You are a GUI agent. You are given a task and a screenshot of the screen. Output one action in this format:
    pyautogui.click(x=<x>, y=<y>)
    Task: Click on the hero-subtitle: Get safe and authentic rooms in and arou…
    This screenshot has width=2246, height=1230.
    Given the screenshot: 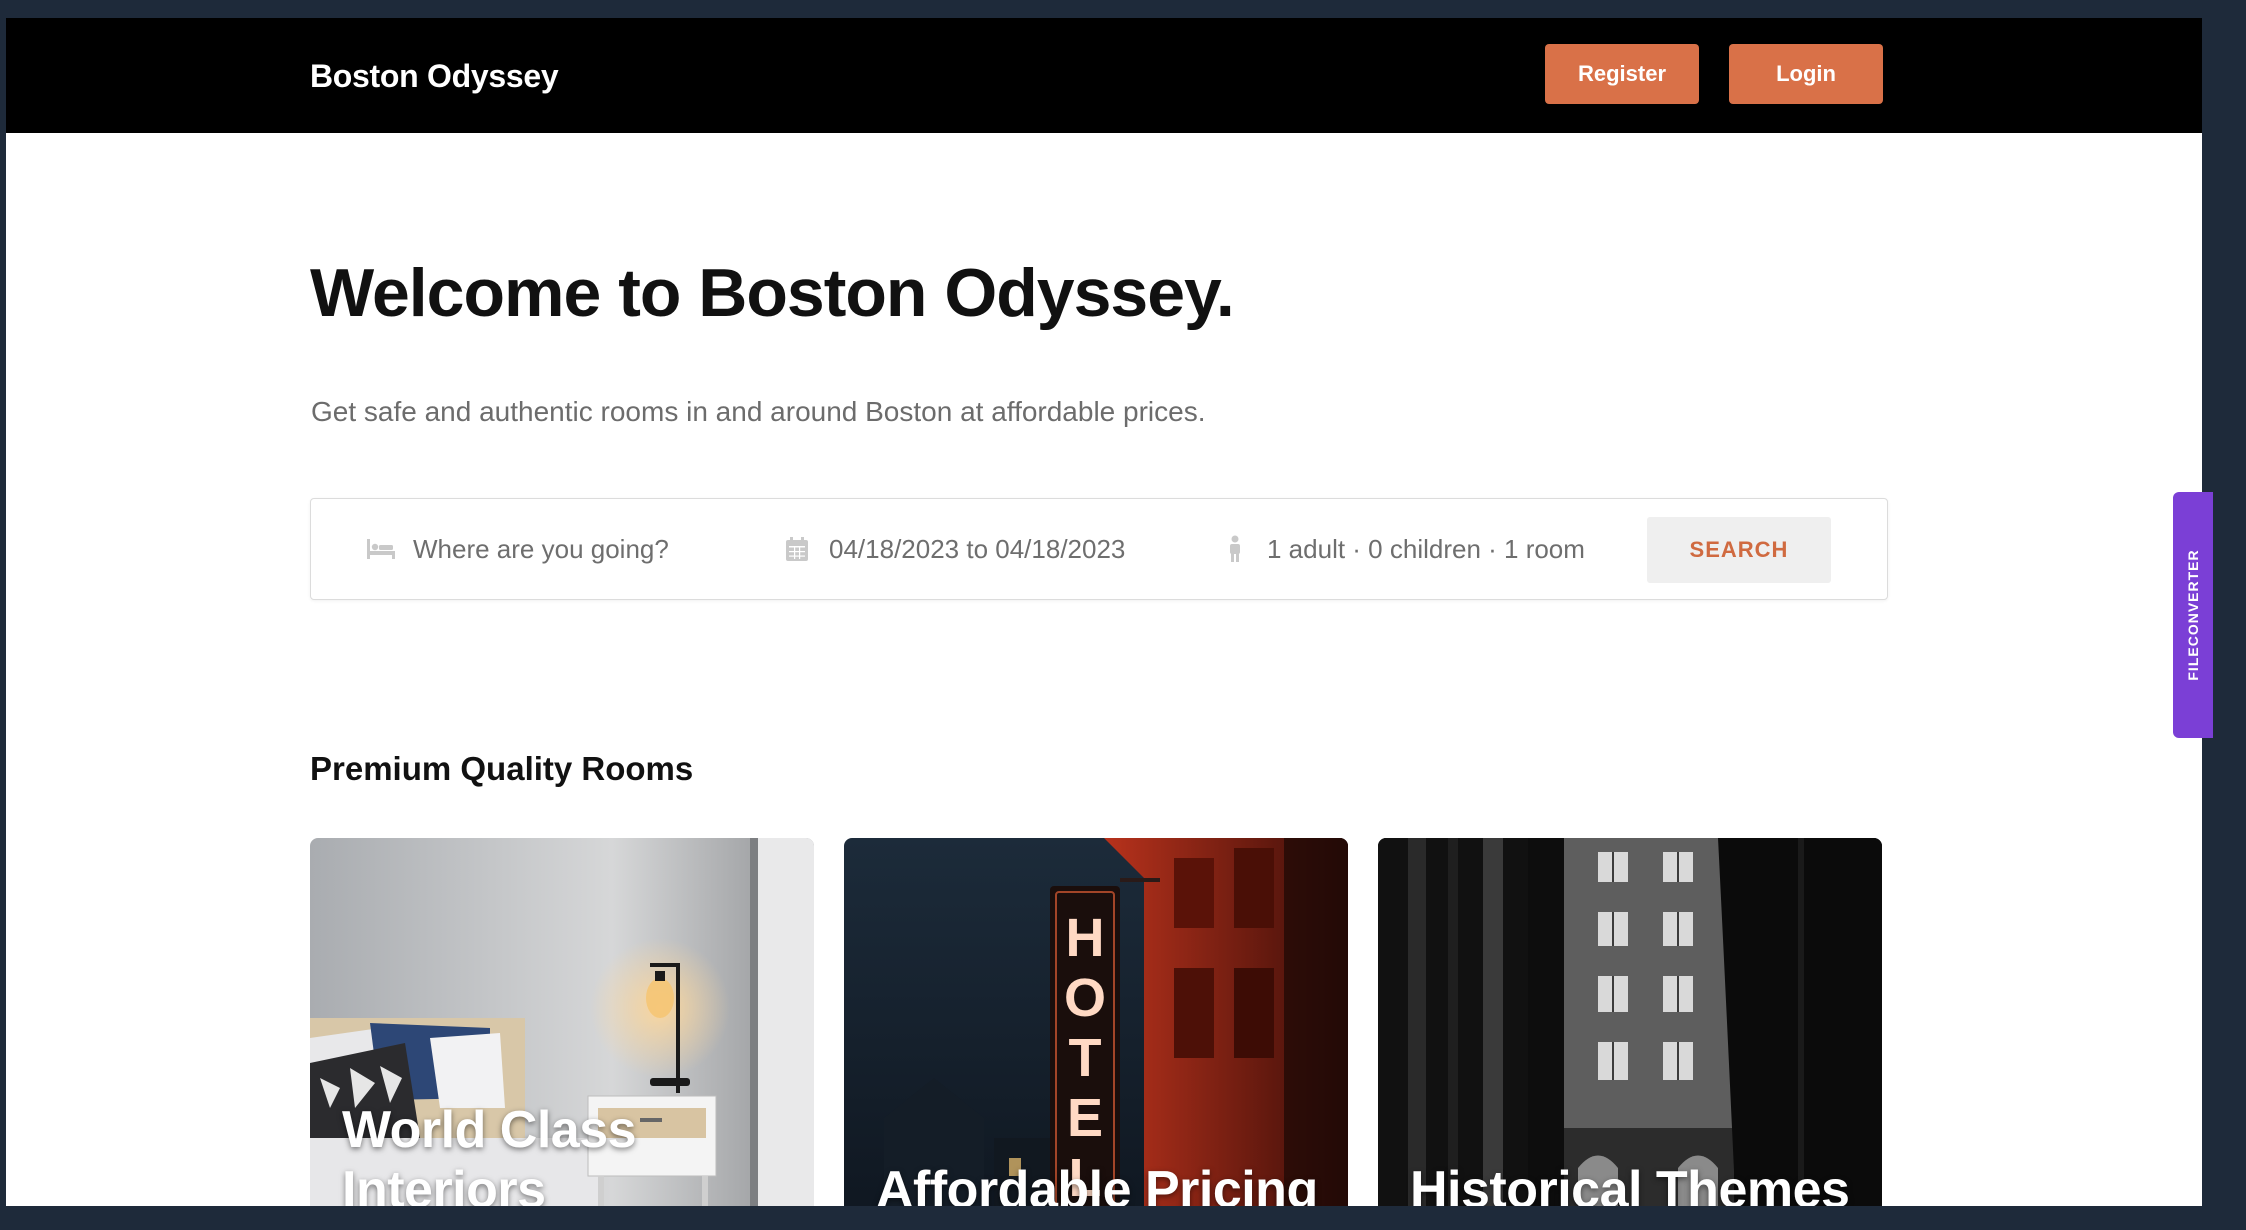 What is the action you would take?
    pyautogui.click(x=758, y=411)
    